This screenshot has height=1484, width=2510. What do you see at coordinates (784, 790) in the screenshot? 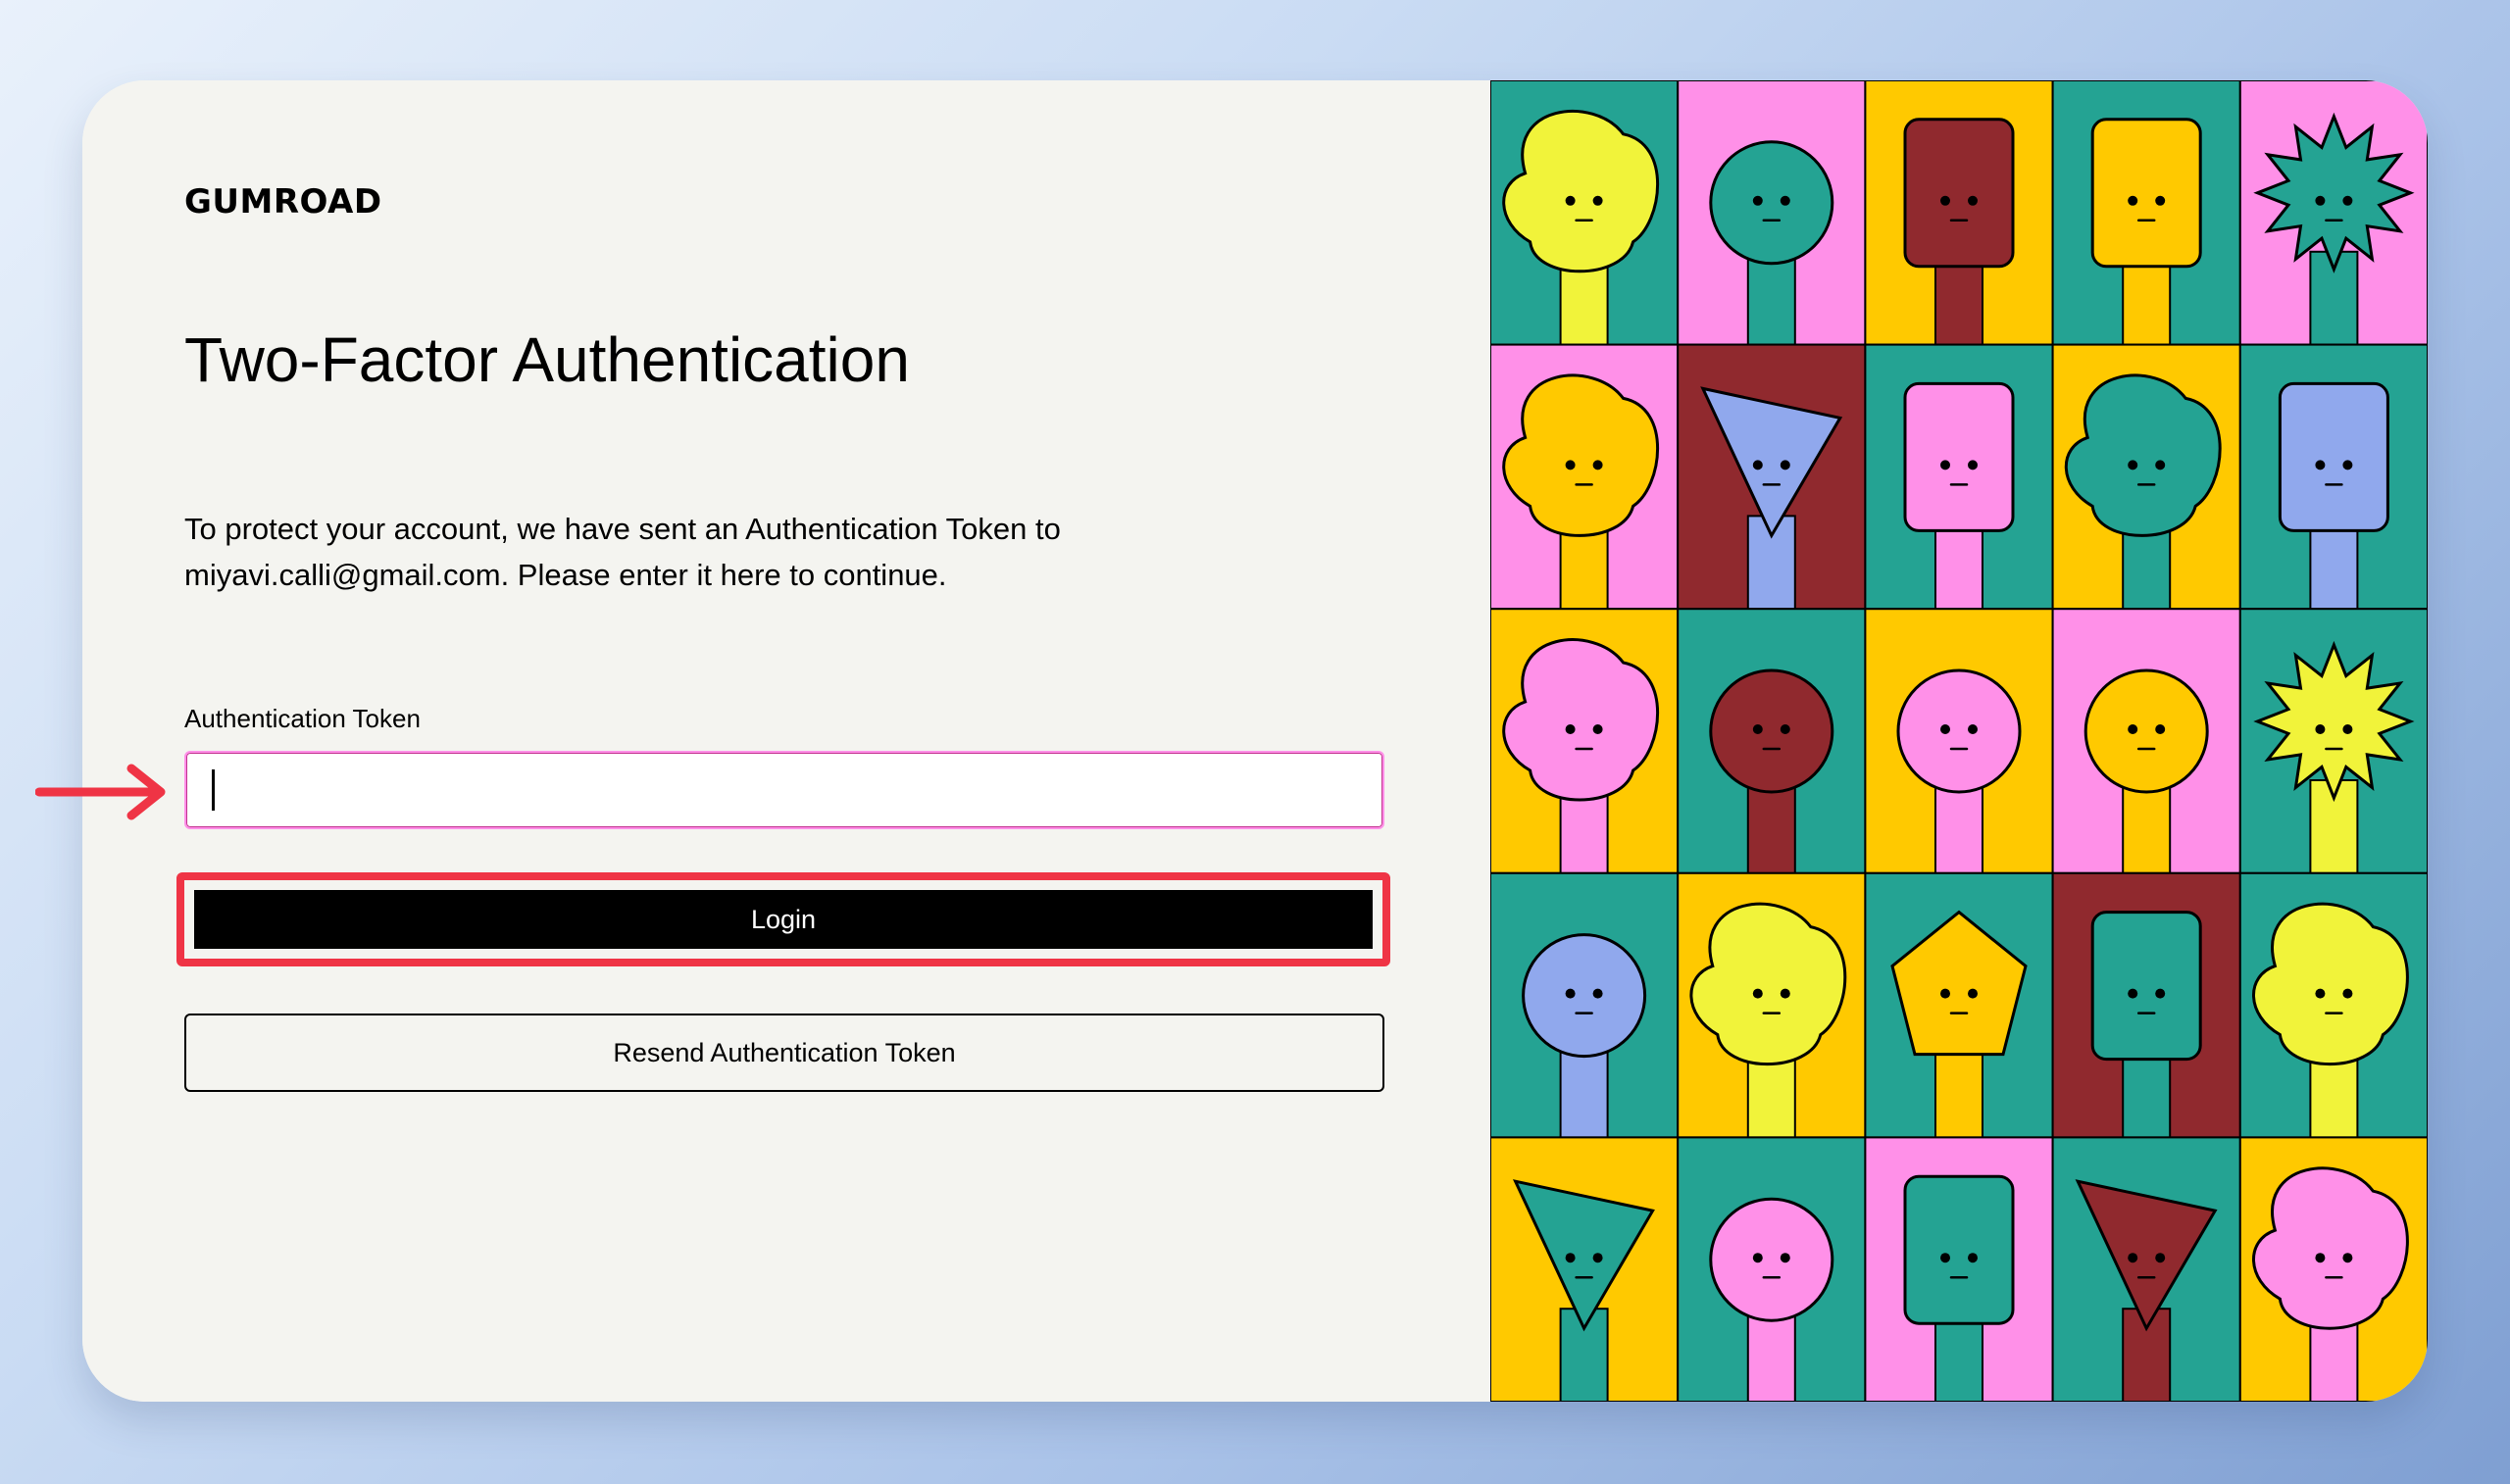
I see `authentication-token-input` at bounding box center [784, 790].